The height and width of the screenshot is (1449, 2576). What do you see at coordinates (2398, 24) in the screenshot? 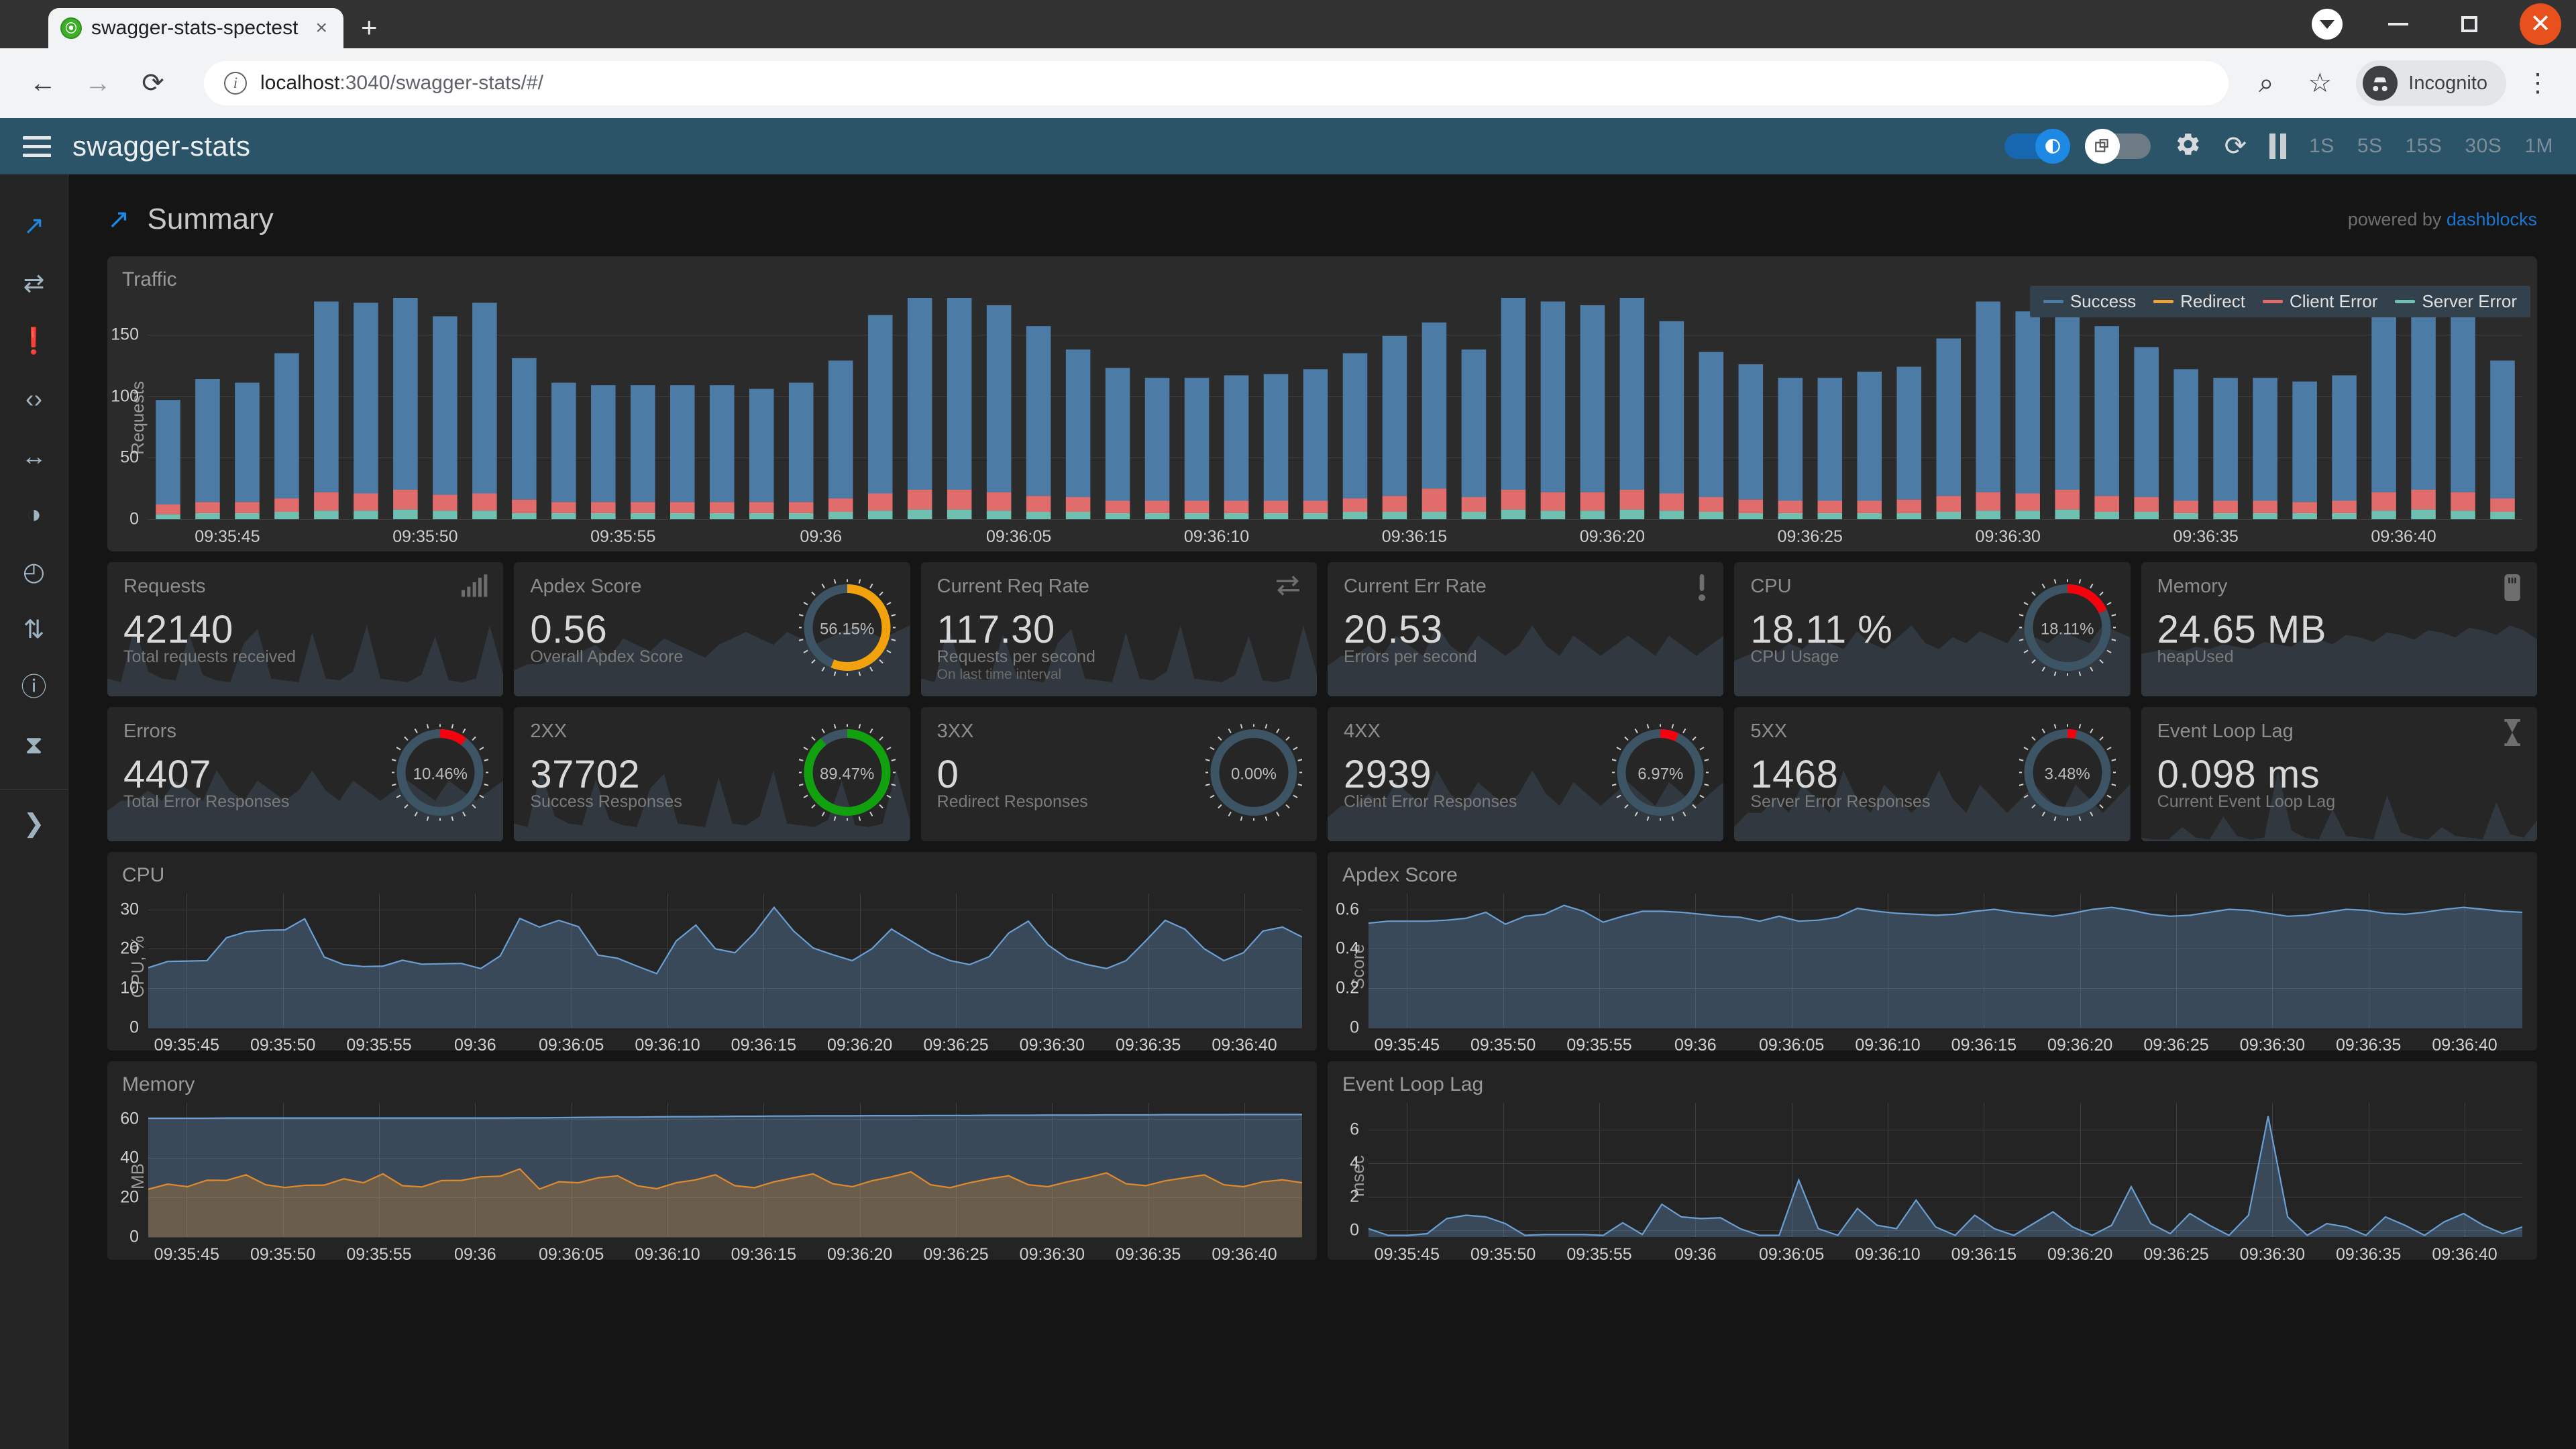
I see `minimize-button` at bounding box center [2398, 24].